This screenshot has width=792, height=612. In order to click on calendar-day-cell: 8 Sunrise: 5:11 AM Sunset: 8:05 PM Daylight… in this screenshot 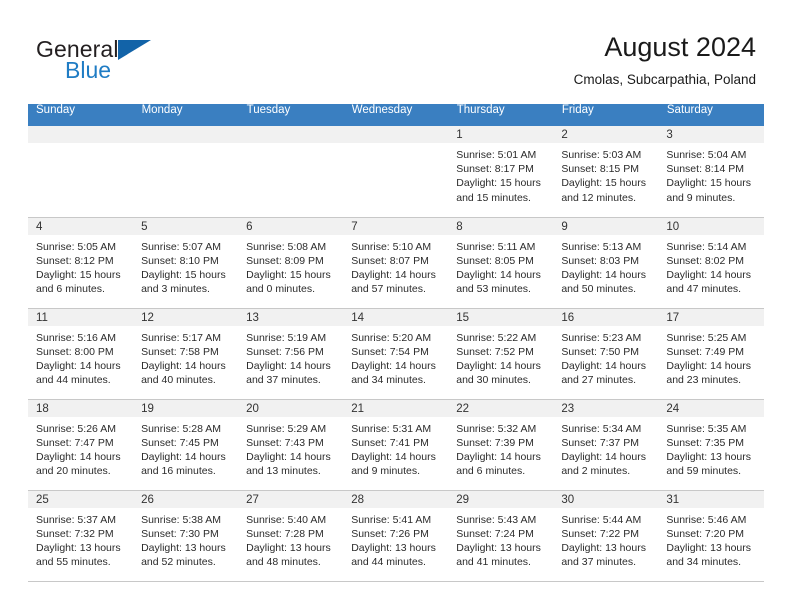, I will do `click(501, 263)`.